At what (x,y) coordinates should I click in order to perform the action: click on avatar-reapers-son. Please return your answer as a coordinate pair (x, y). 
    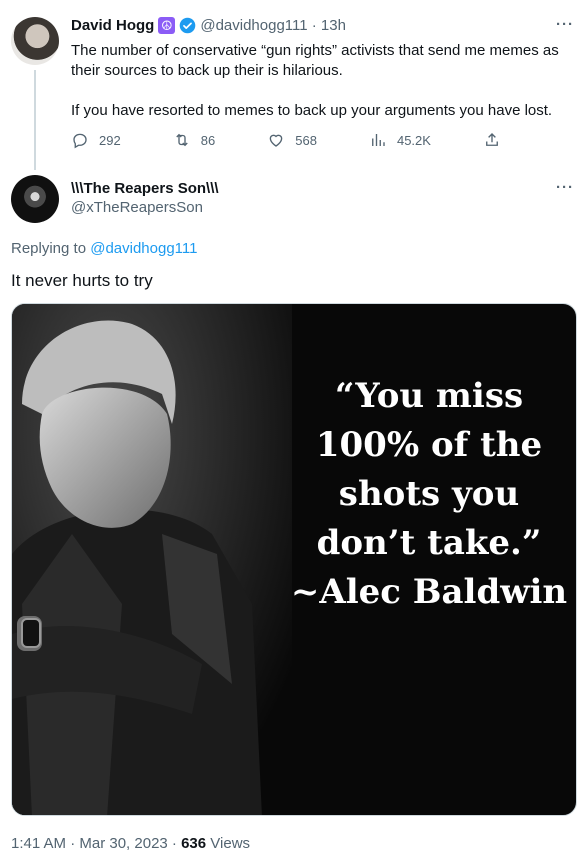
    Looking at the image, I should click on (35, 199).